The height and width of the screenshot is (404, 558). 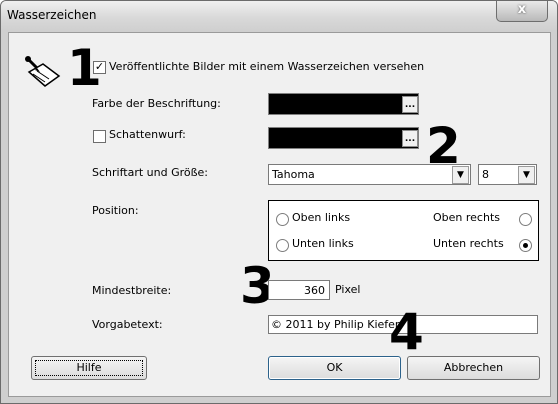 I want to click on min-width-unit: Pixel, so click(x=348, y=289).